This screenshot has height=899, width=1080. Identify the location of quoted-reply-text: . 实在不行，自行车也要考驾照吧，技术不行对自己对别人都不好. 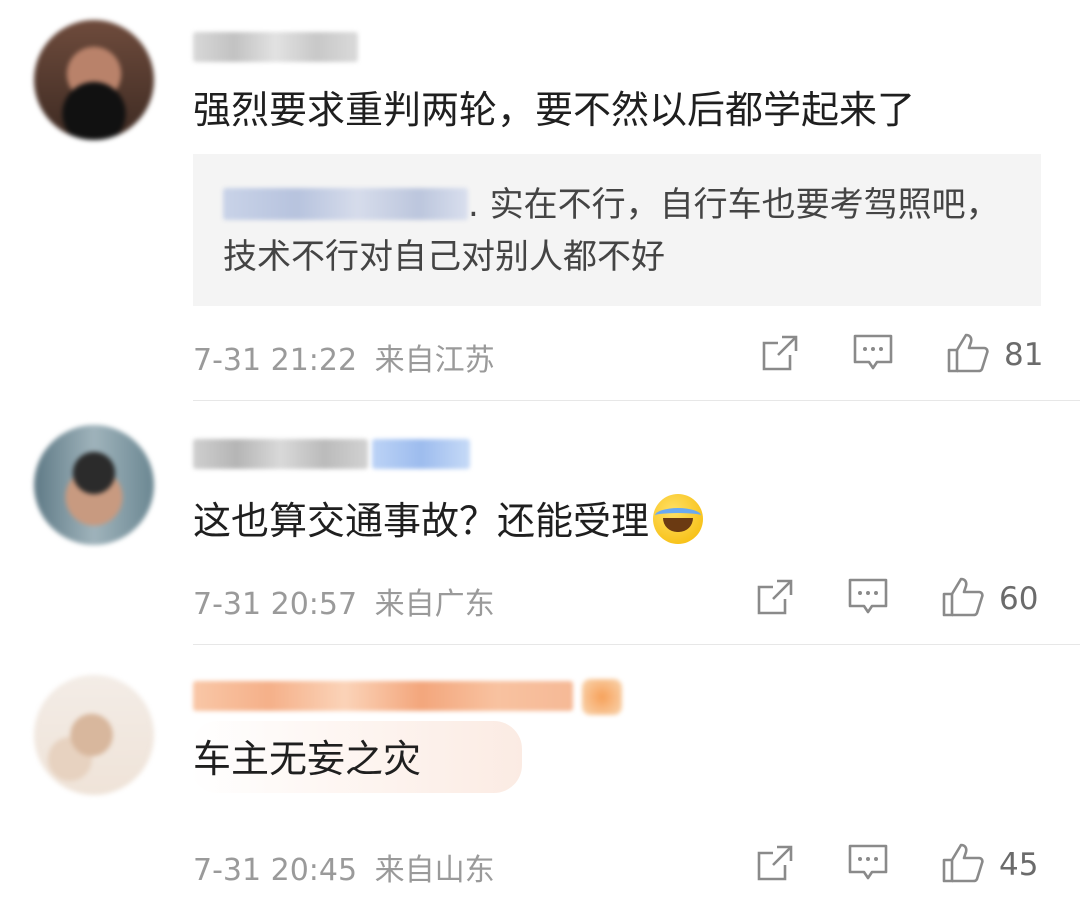
(623, 231).